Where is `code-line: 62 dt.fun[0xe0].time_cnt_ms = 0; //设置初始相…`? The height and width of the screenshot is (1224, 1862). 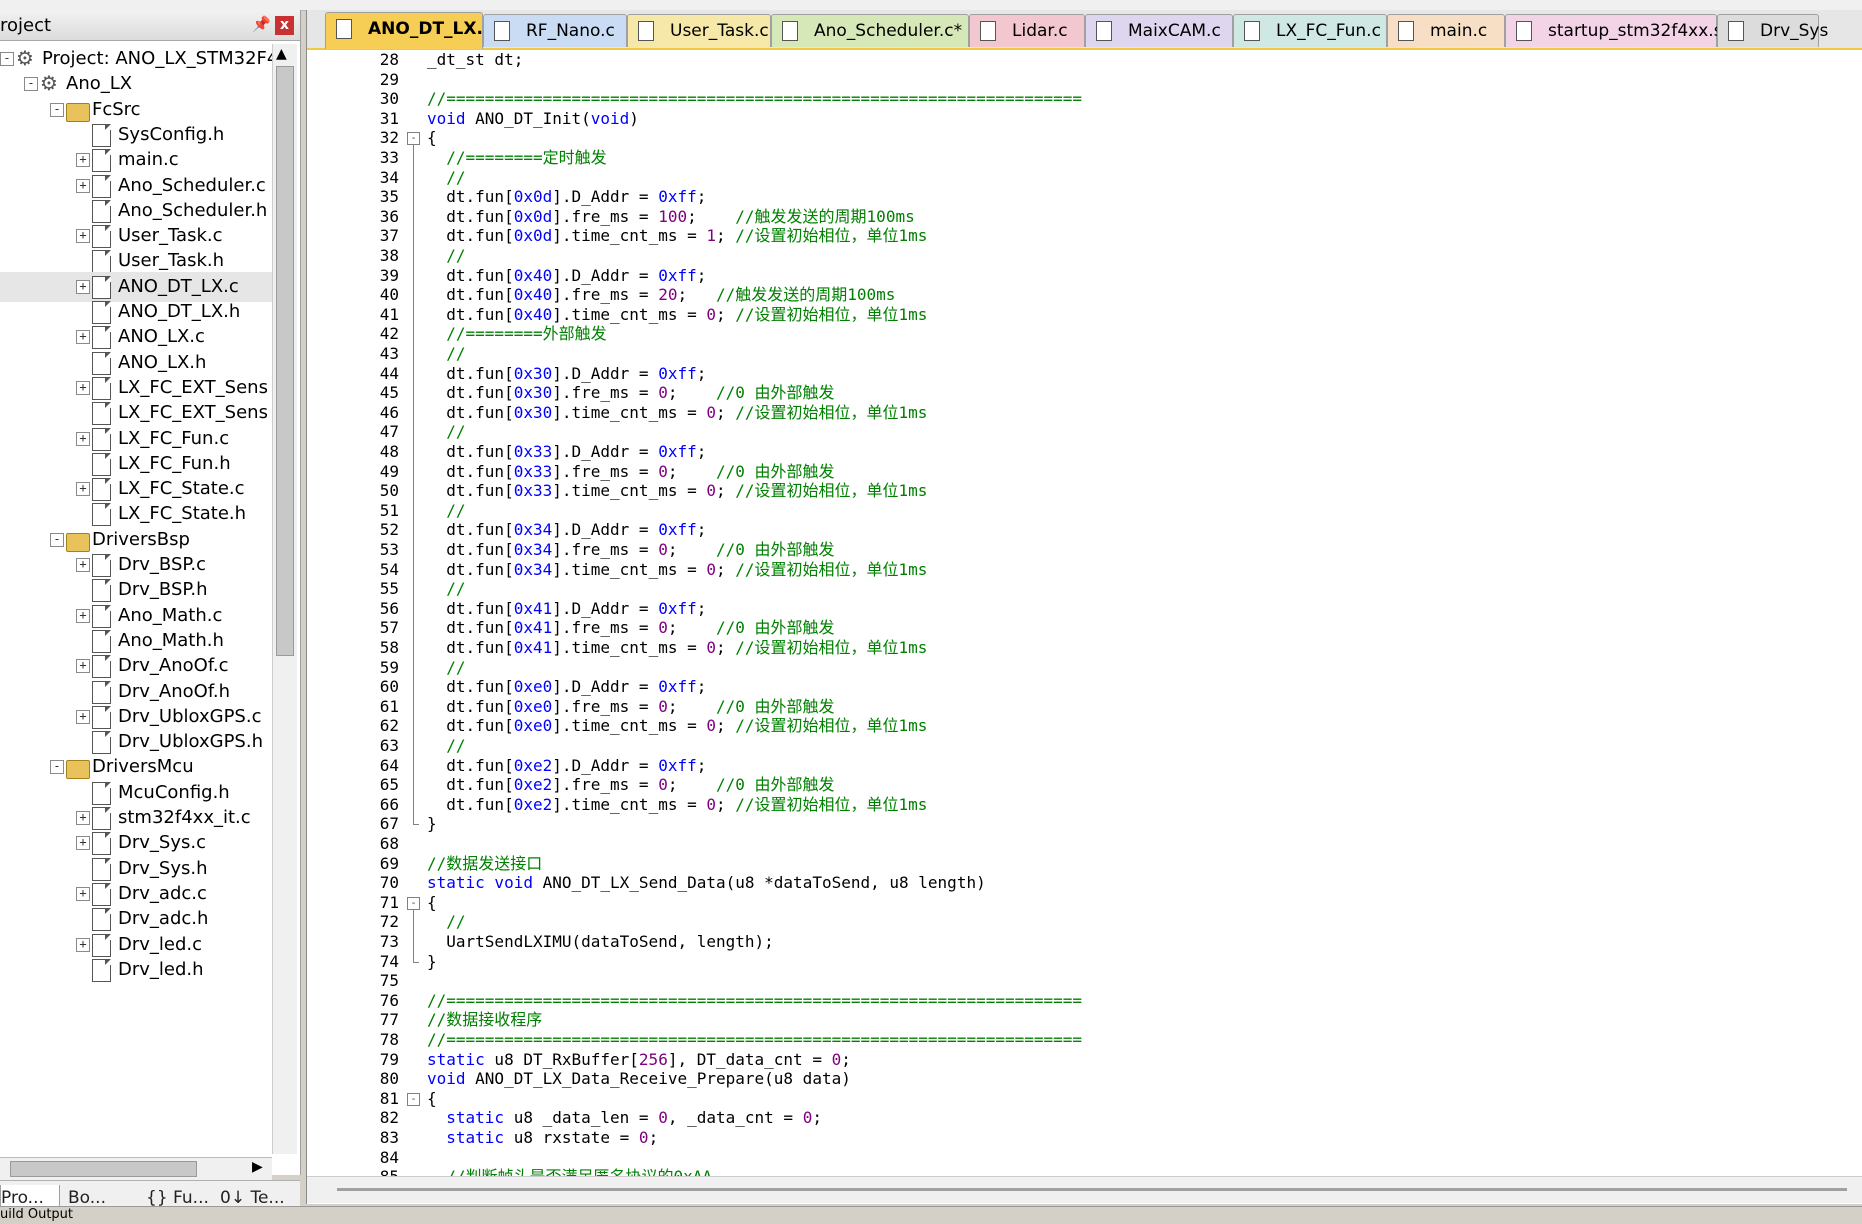
code-line: 62 dt.fun[0xe0].time_cnt_ms = 0; //设置初始相… is located at coordinates (1084, 726).